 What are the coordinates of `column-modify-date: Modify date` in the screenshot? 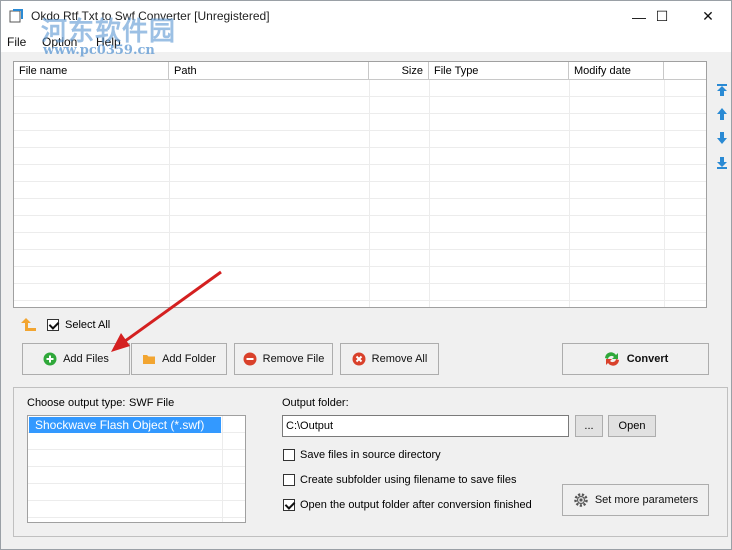 It's located at (616, 71).